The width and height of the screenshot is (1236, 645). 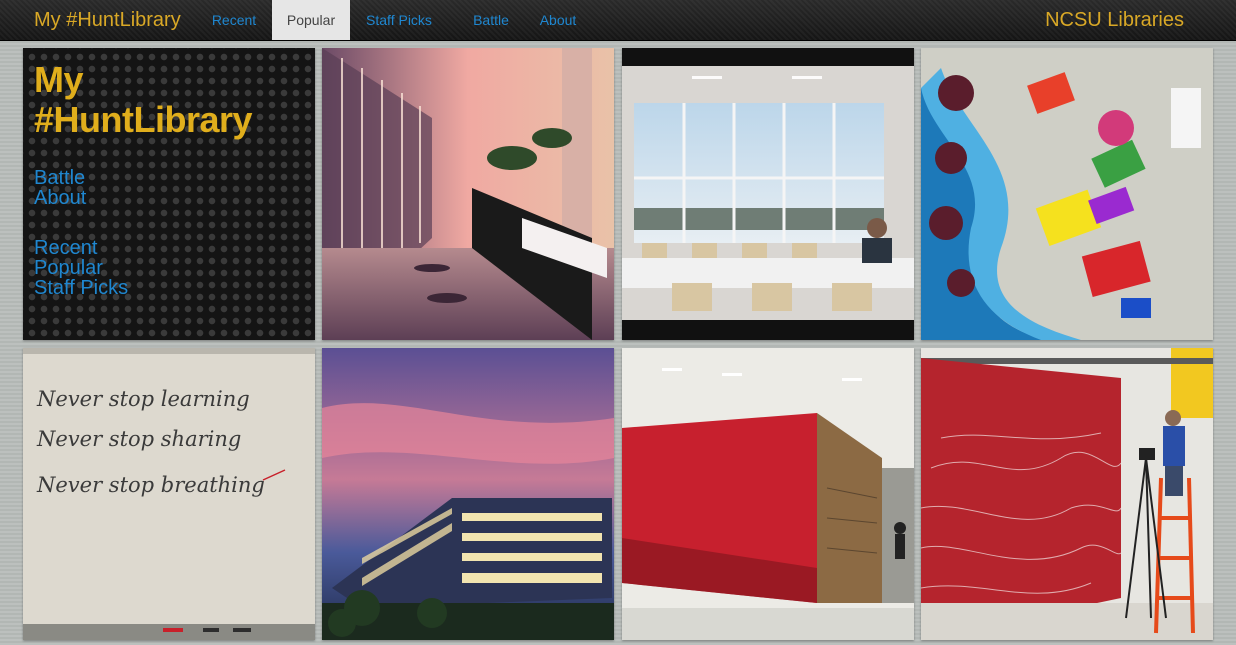 I want to click on whiteboard-line-3: Never stop breathing, so click(x=150, y=485).